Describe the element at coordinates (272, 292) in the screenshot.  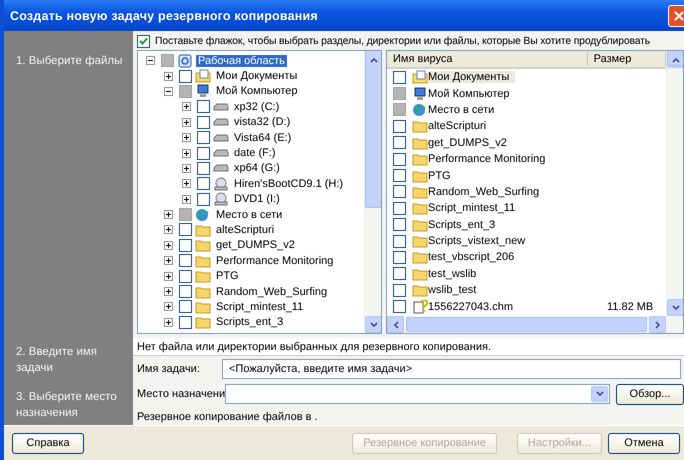
I see `tree-item: Random_Web_Surfing` at that location.